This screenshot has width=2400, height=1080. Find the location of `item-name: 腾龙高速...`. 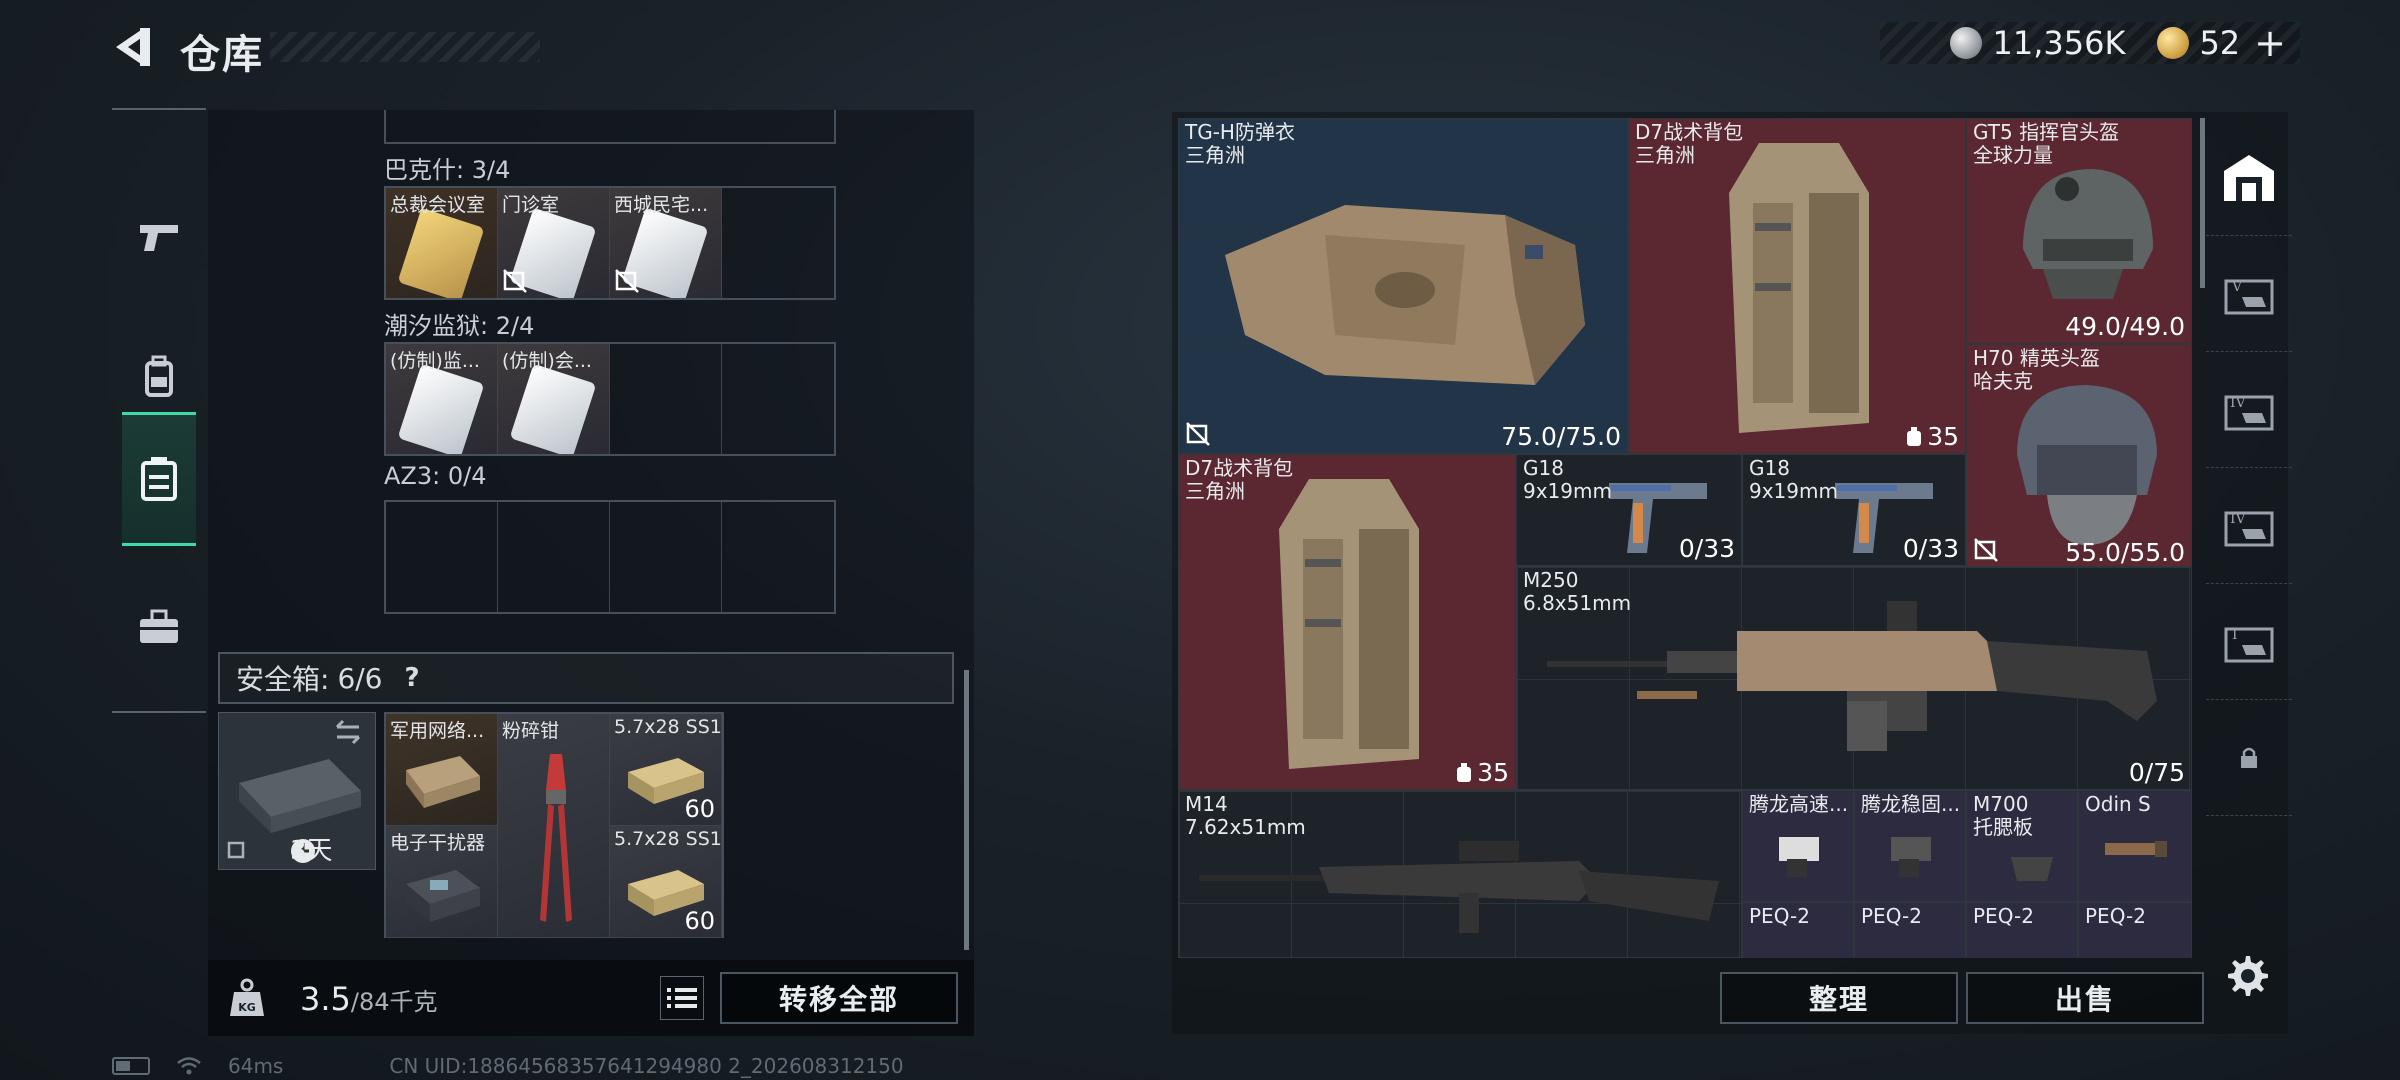

item-name: 腾龙高速... is located at coordinates (1799, 804).